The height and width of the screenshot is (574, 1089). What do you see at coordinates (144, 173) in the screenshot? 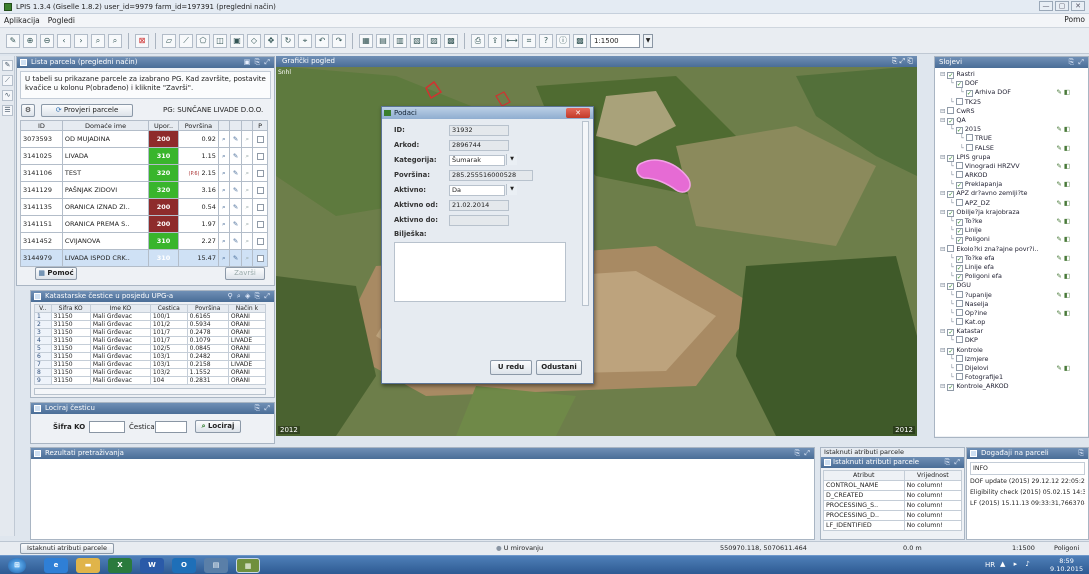
I see `table-row: 3141106 TEST 320 (P.6) 2.15 ⌕ ✎ ⌕` at bounding box center [144, 173].